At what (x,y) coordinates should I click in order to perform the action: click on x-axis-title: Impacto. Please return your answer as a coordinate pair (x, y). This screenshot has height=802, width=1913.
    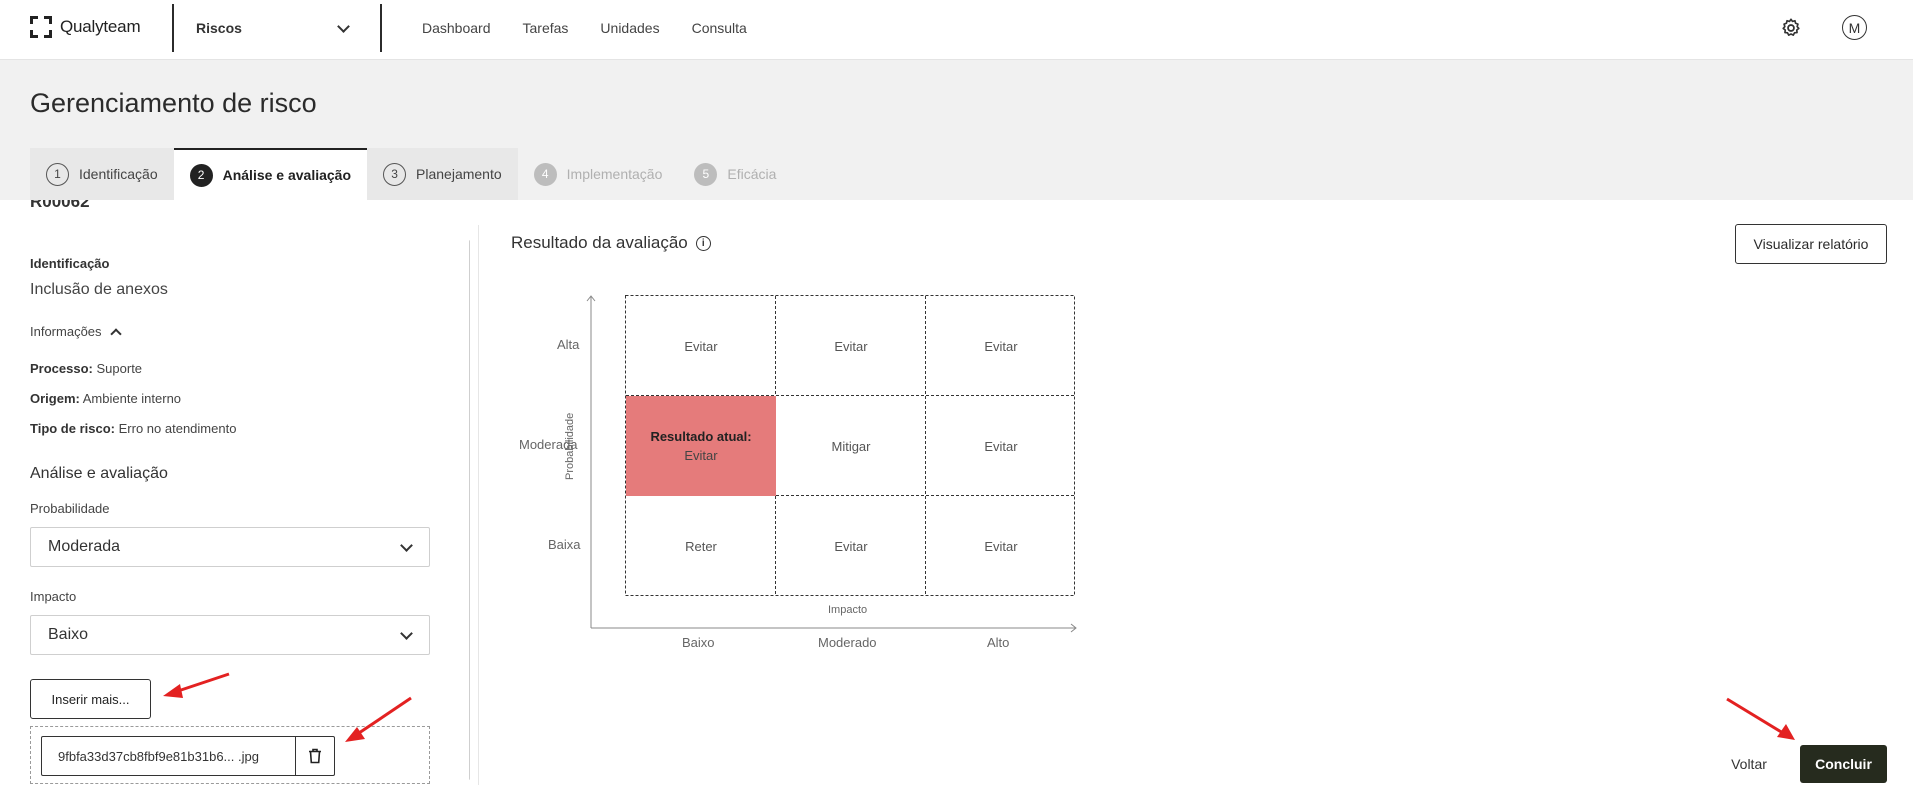
    Looking at the image, I should click on (848, 610).